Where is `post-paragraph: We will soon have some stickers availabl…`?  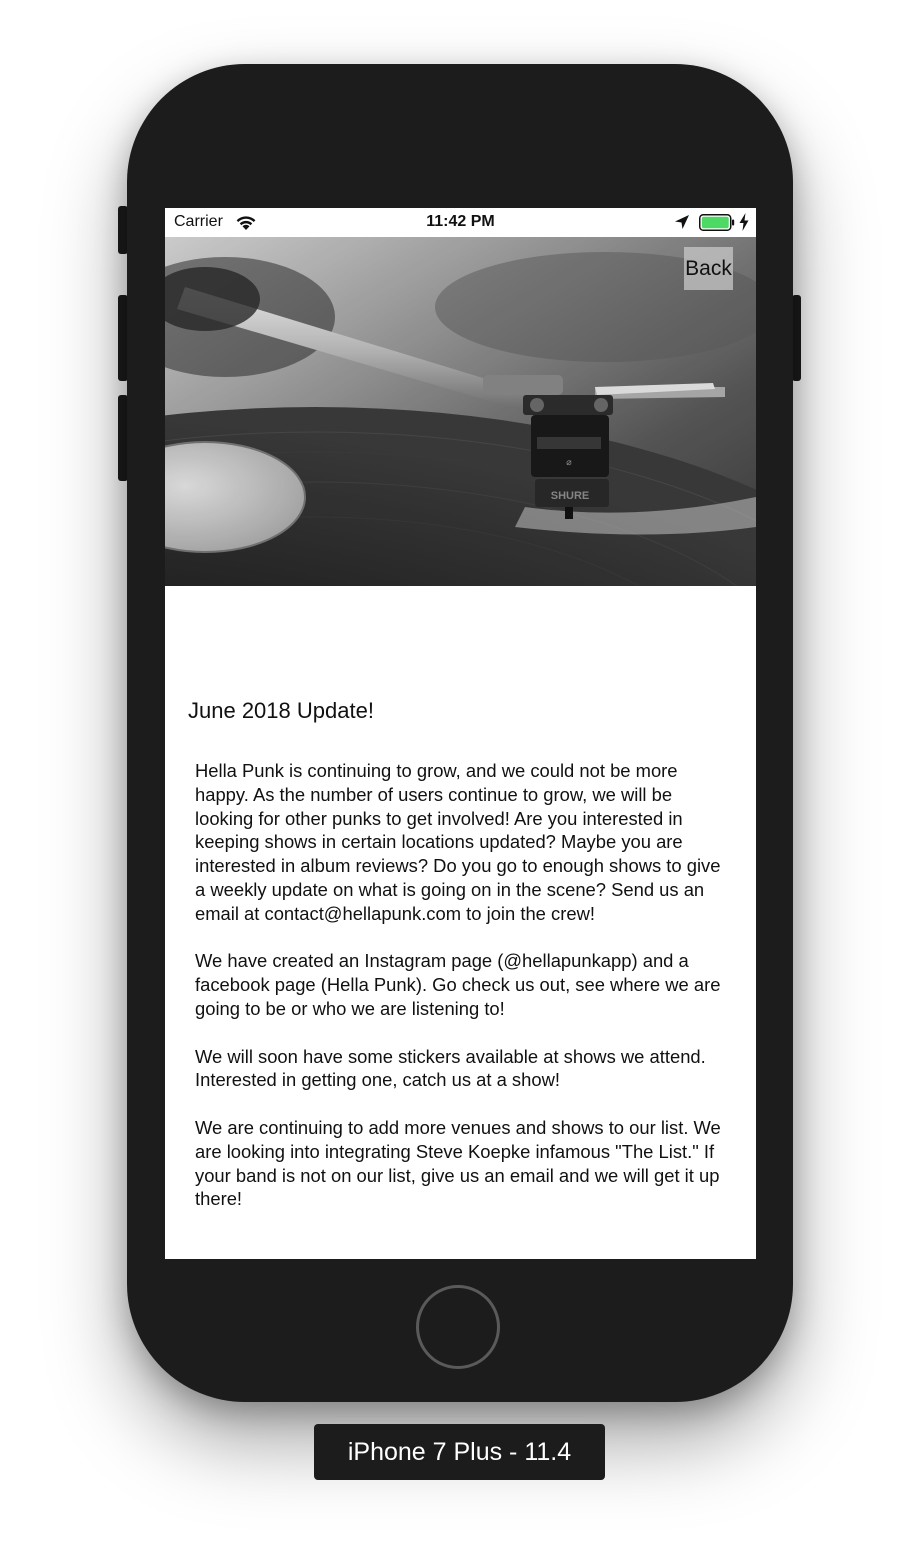 post-paragraph: We will soon have some stickers availabl… is located at coordinates (450, 1068).